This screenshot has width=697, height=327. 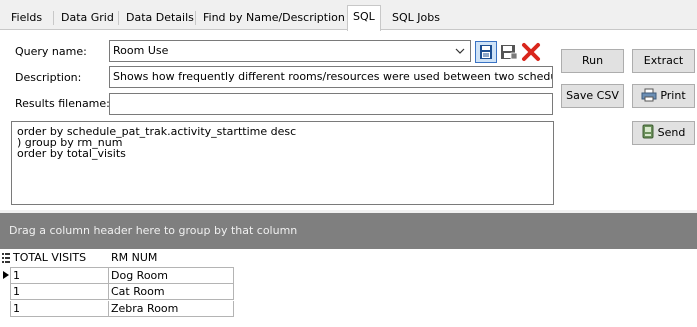 I want to click on results-filename-field, so click(x=331, y=104).